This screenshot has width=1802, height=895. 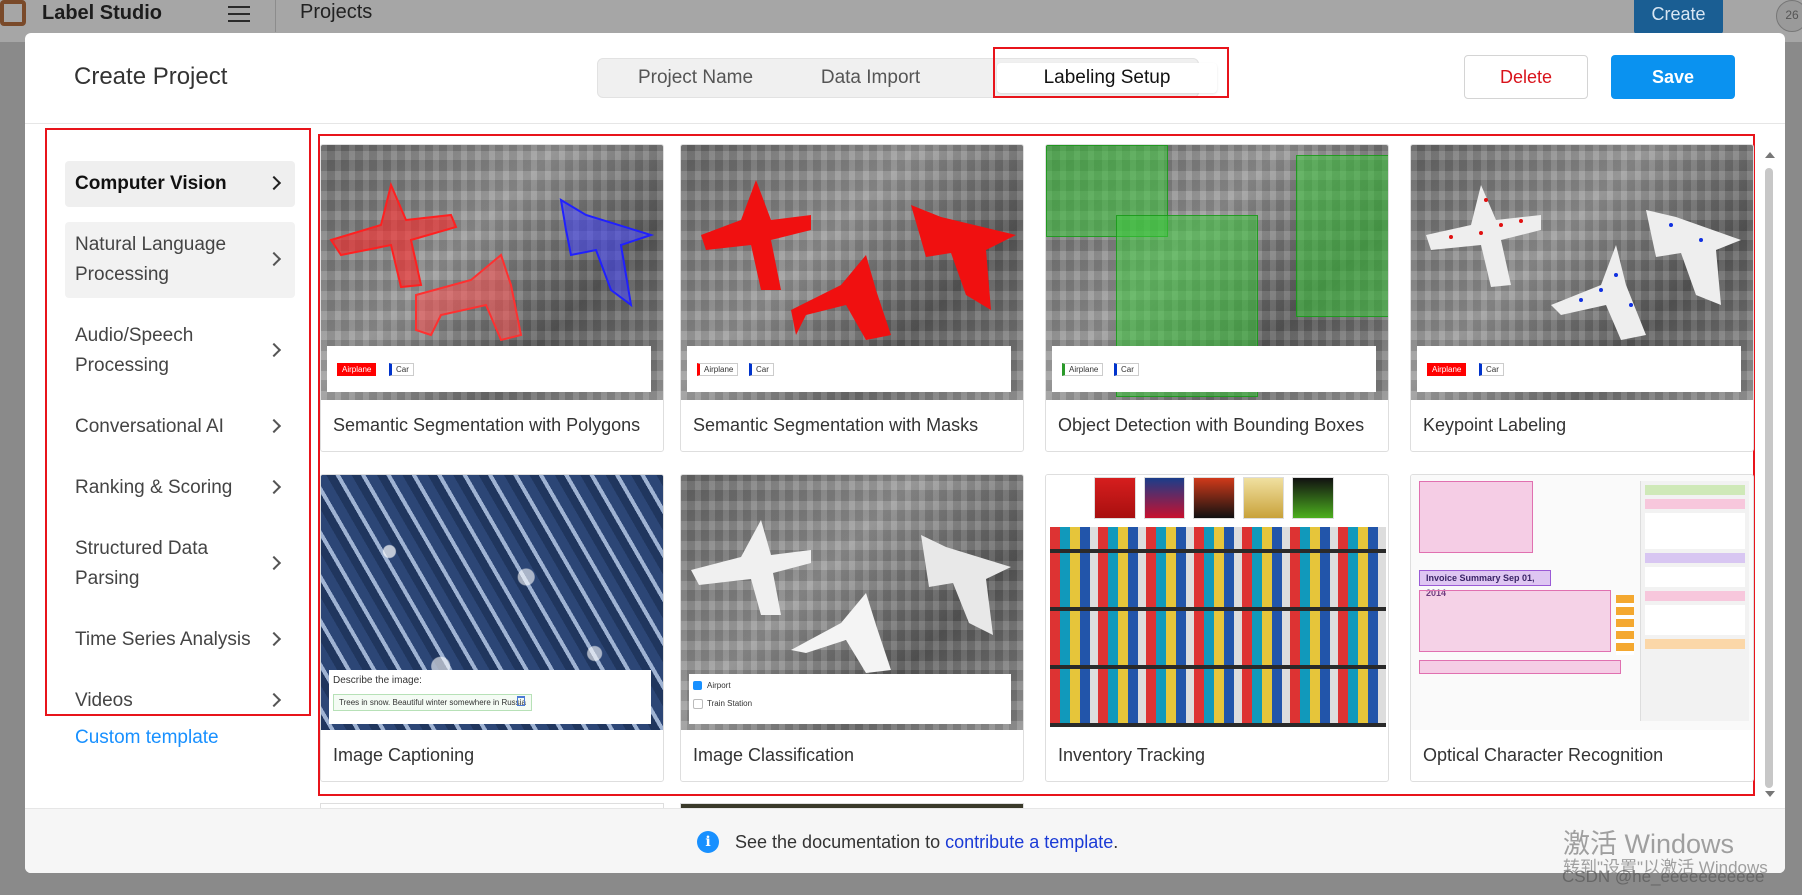 What do you see at coordinates (180, 488) in the screenshot?
I see `sidebar-item-ranking-scoring: Ranking & Scoring` at bounding box center [180, 488].